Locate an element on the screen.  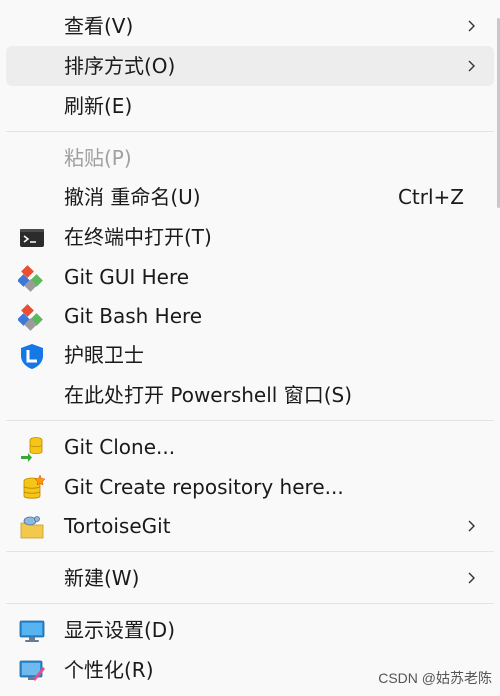
terminal-icon is located at coordinates (32, 238).